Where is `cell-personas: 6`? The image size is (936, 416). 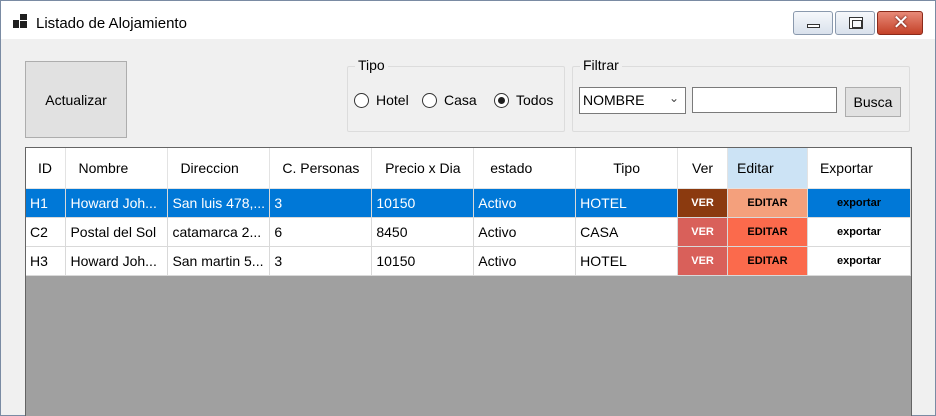 cell-personas: 6 is located at coordinates (321, 232).